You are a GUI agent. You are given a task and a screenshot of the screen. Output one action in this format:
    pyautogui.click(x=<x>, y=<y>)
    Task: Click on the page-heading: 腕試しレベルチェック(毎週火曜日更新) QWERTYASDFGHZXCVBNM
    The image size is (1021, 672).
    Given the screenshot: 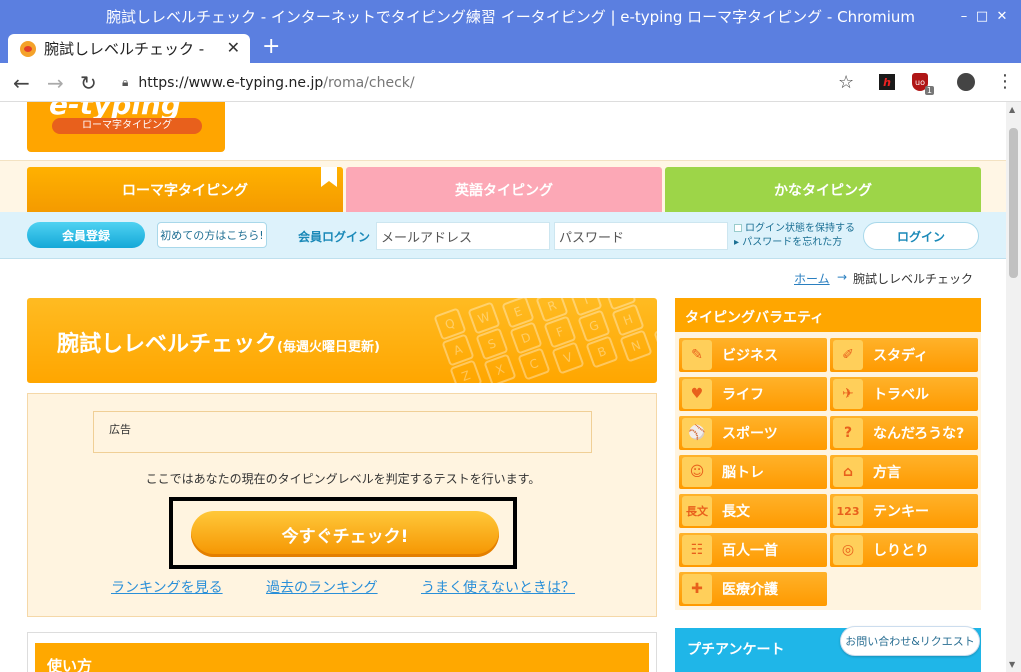 What is the action you would take?
    pyautogui.click(x=342, y=340)
    